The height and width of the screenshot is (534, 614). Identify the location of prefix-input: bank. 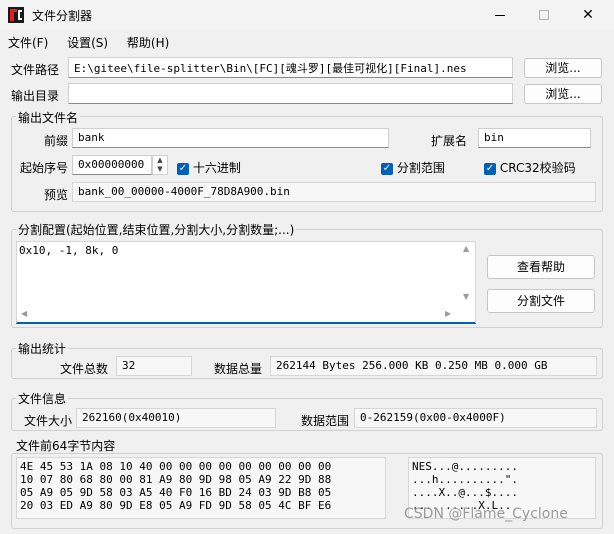
(230, 138).